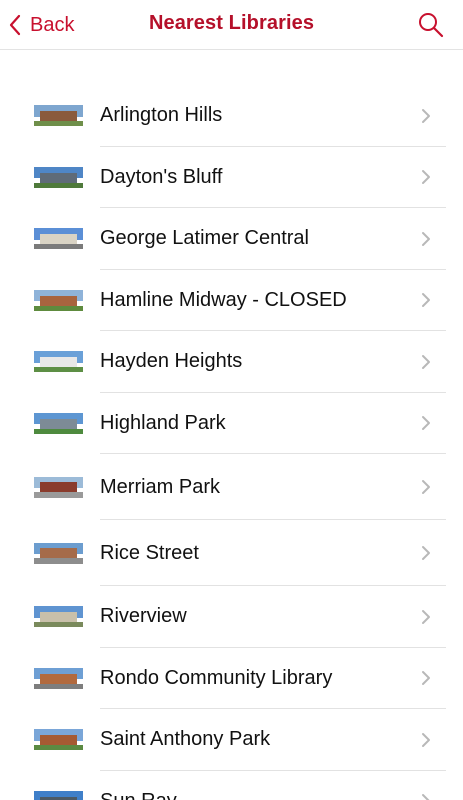 The width and height of the screenshot is (463, 800). I want to click on library-name: Saint Anthony Park, so click(185, 739).